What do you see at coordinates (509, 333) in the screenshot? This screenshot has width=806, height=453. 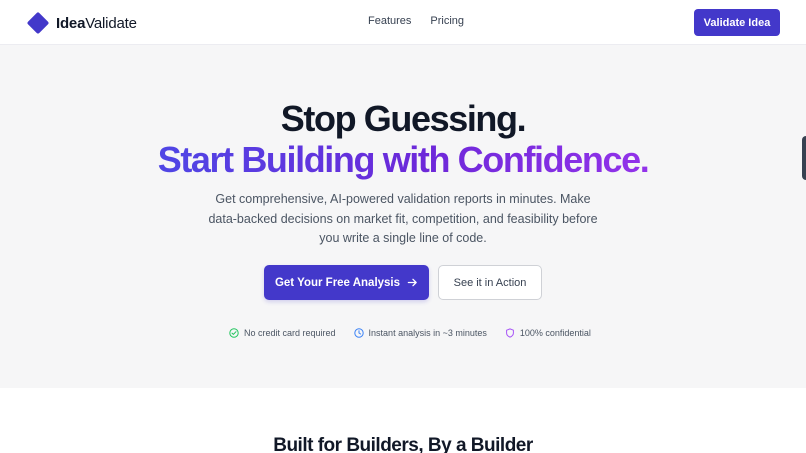 I see `shield-icon` at bounding box center [509, 333].